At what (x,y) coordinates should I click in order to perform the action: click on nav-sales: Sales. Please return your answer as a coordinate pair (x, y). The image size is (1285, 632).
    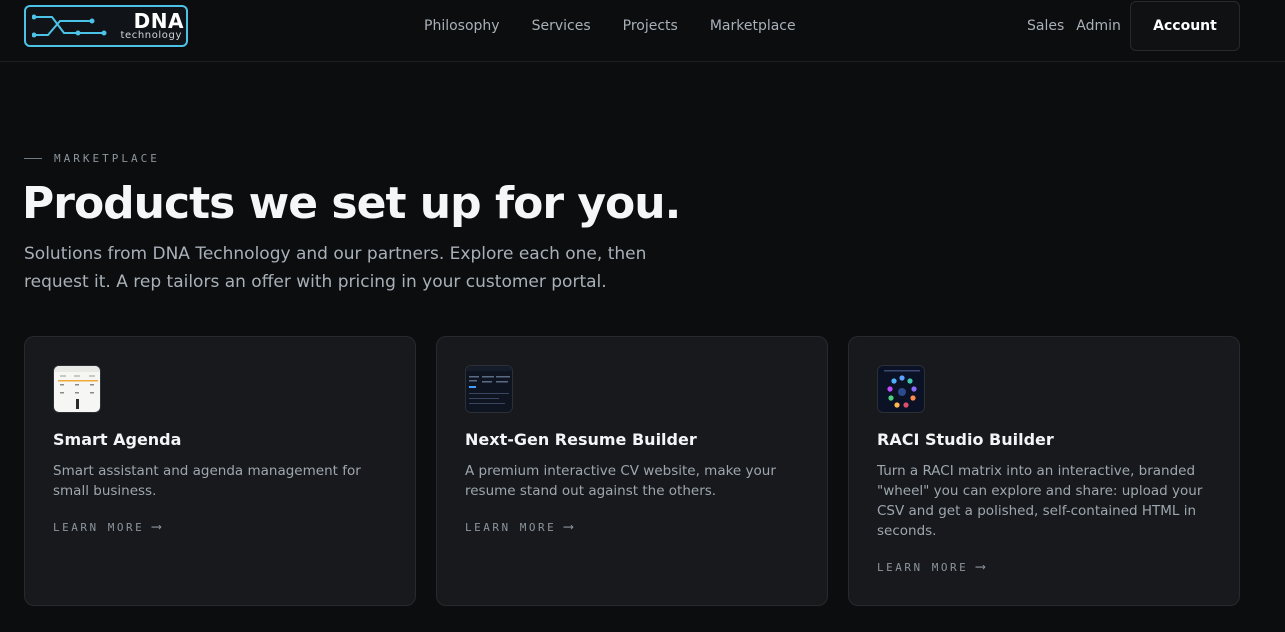
    Looking at the image, I should click on (1045, 26).